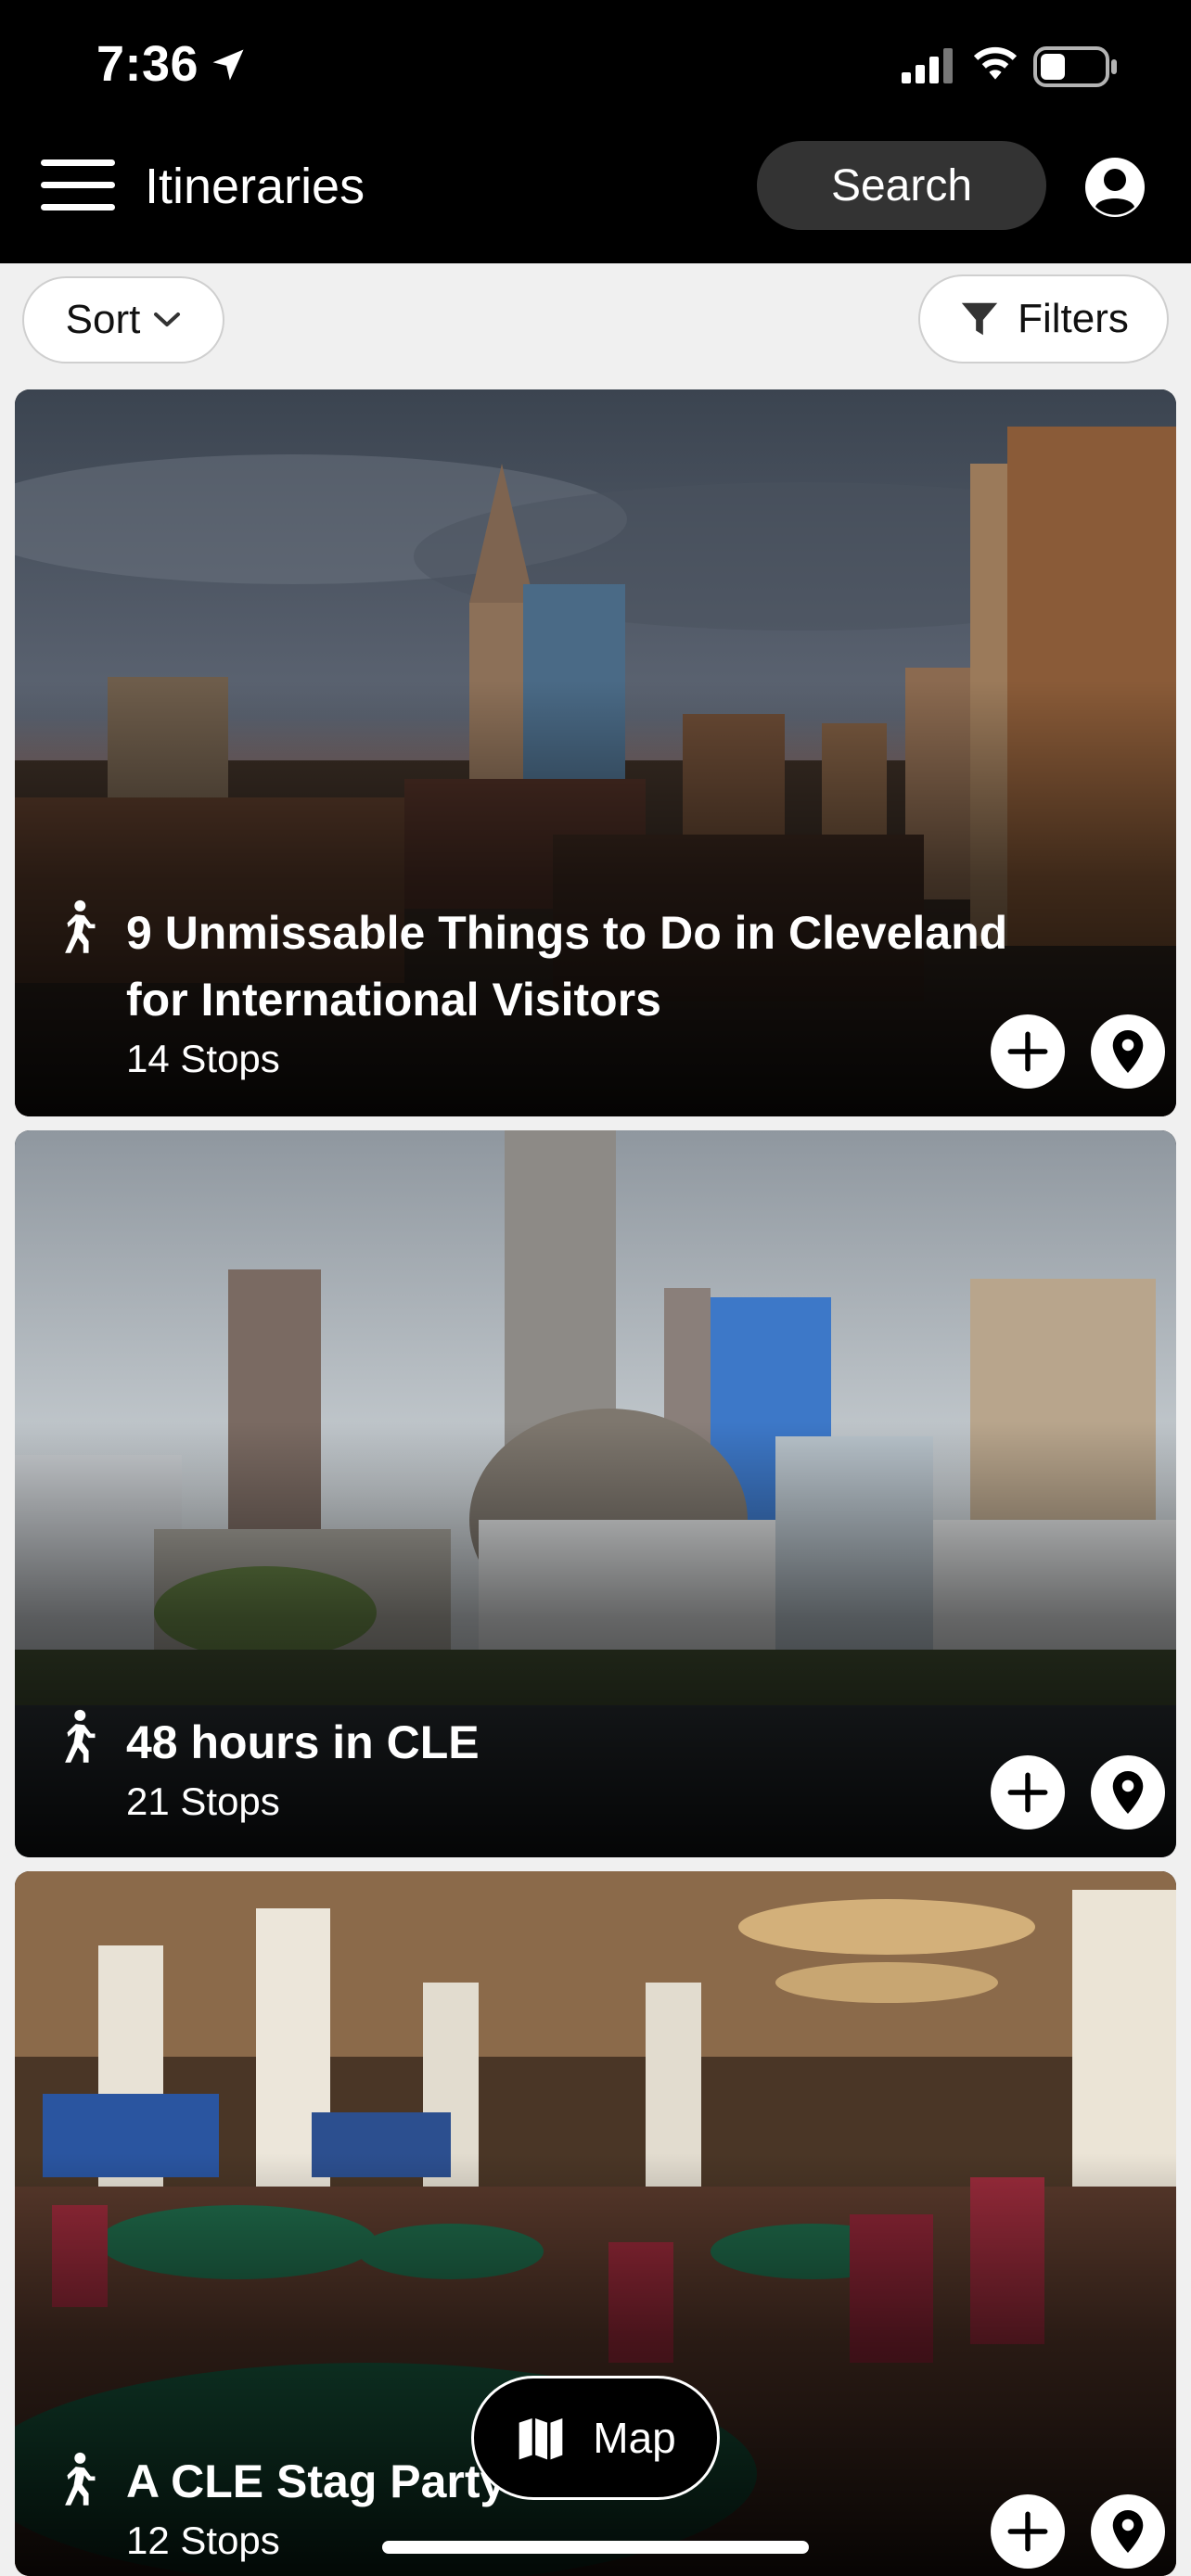 The height and width of the screenshot is (2576, 1191). What do you see at coordinates (980, 319) in the screenshot?
I see `filter-funnel-icon` at bounding box center [980, 319].